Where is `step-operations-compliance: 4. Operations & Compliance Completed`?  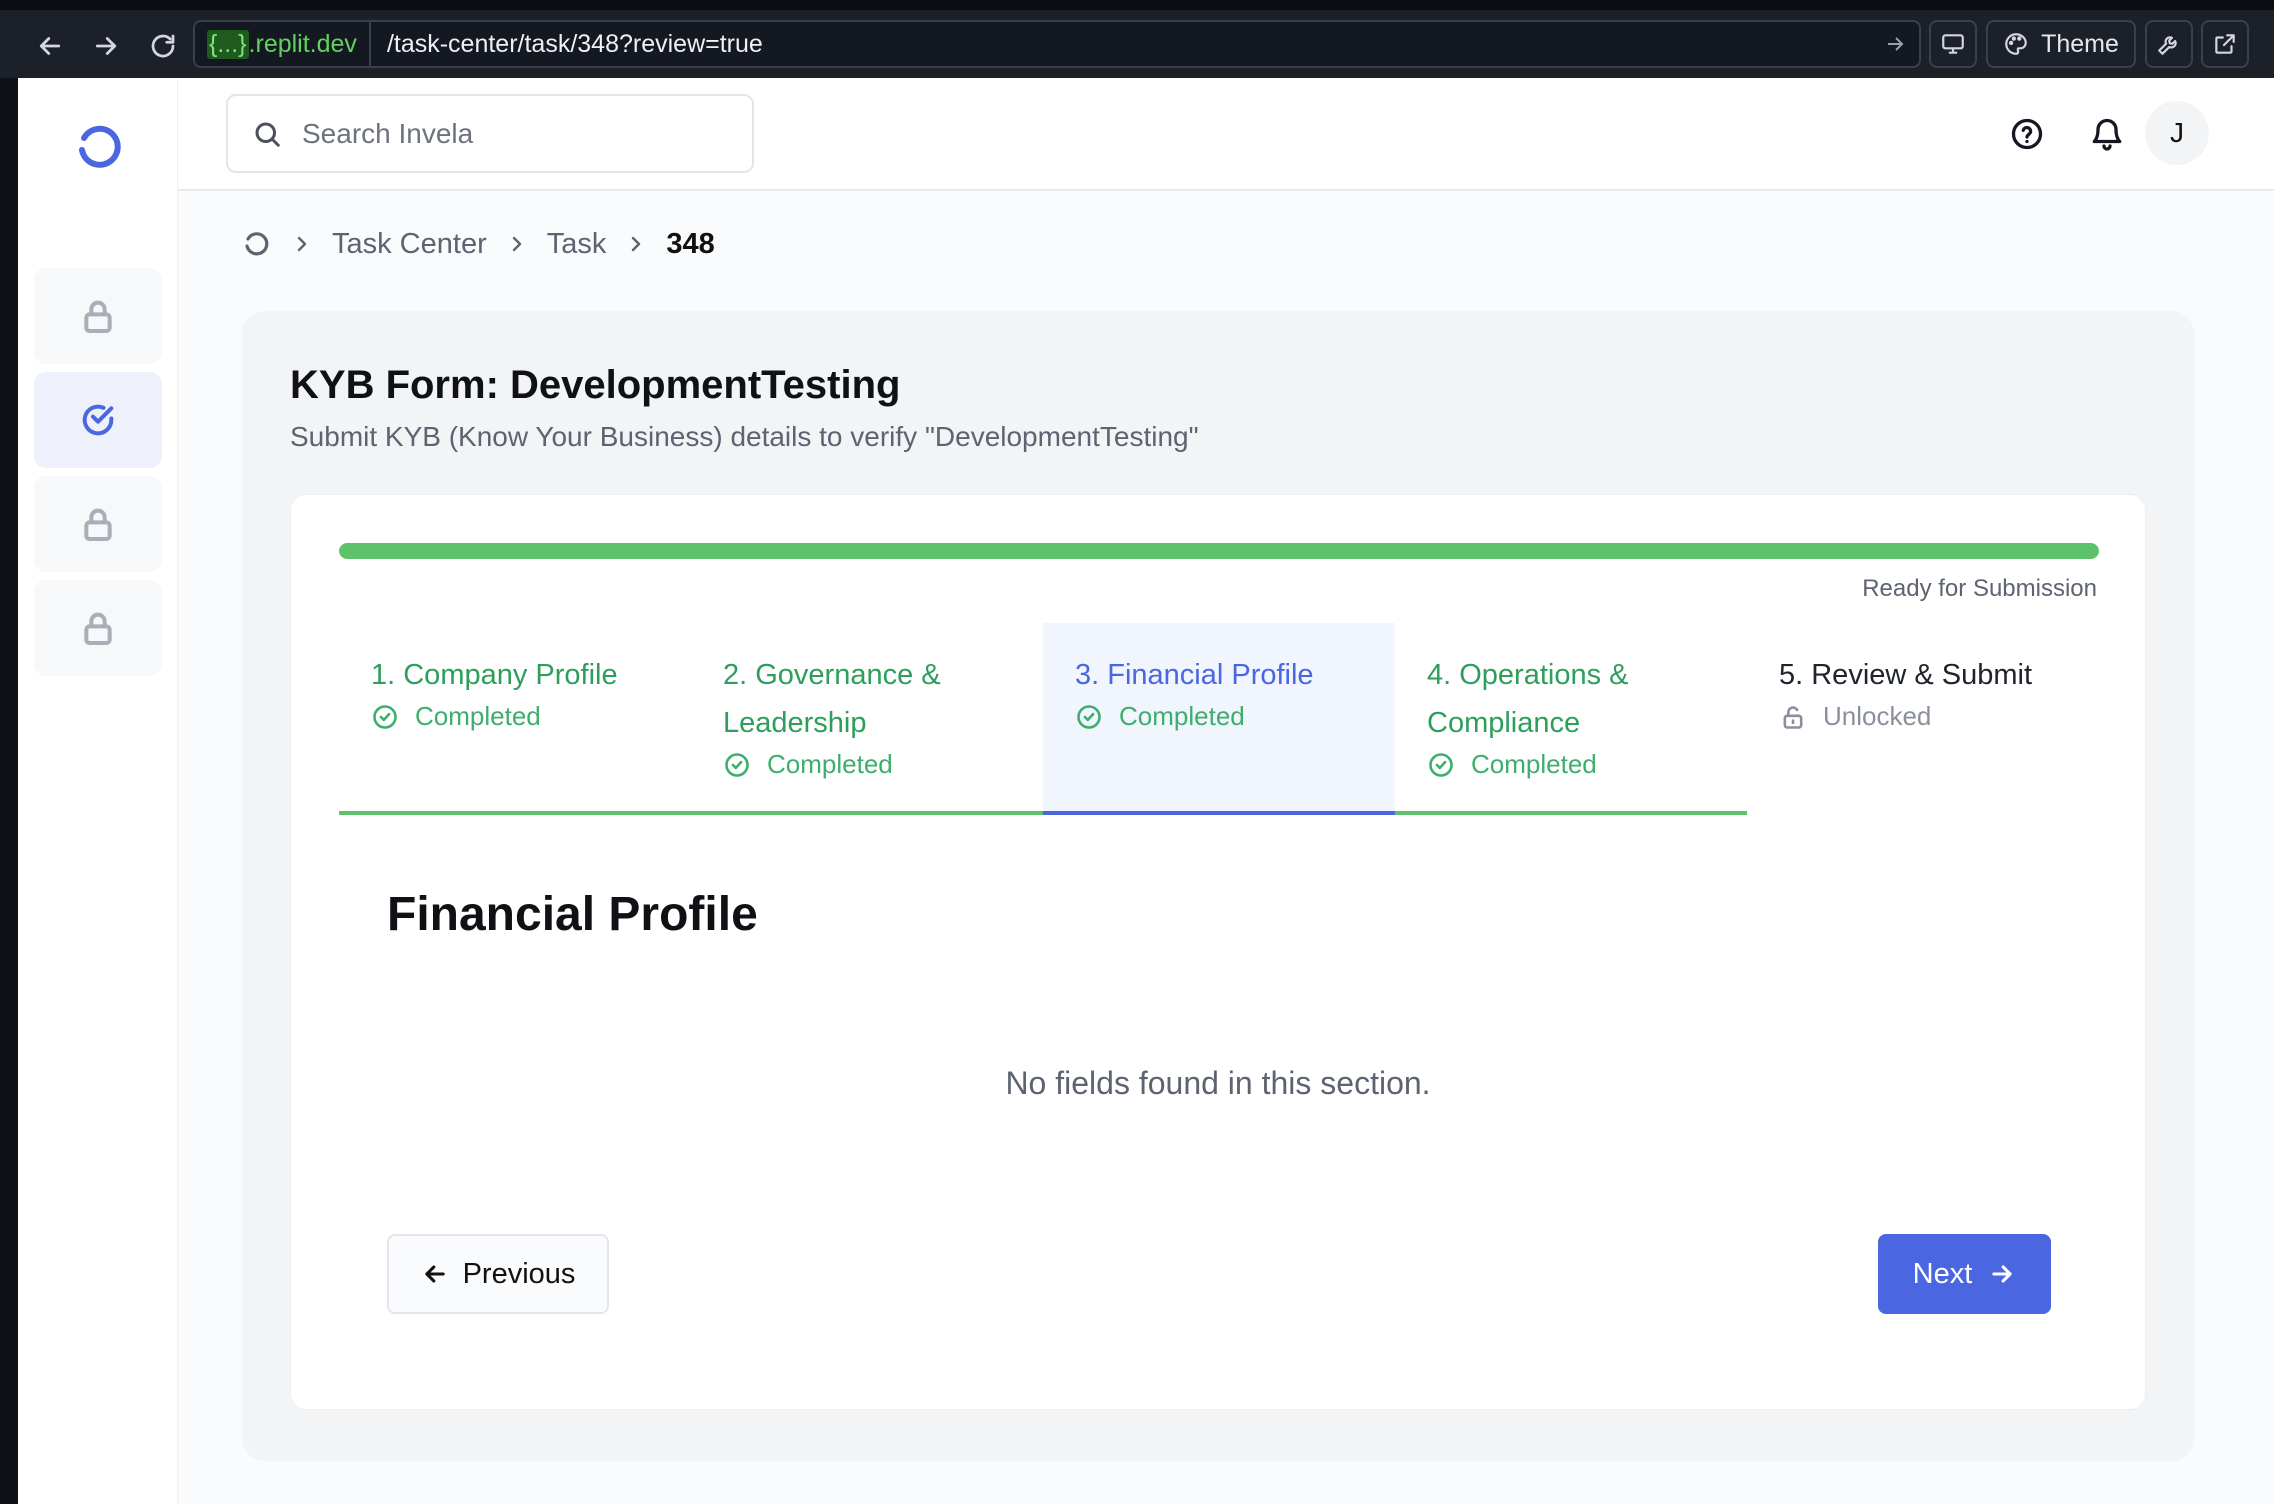
step-operations-compliance: 4. Operations & Compliance Completed is located at coordinates (1571, 719).